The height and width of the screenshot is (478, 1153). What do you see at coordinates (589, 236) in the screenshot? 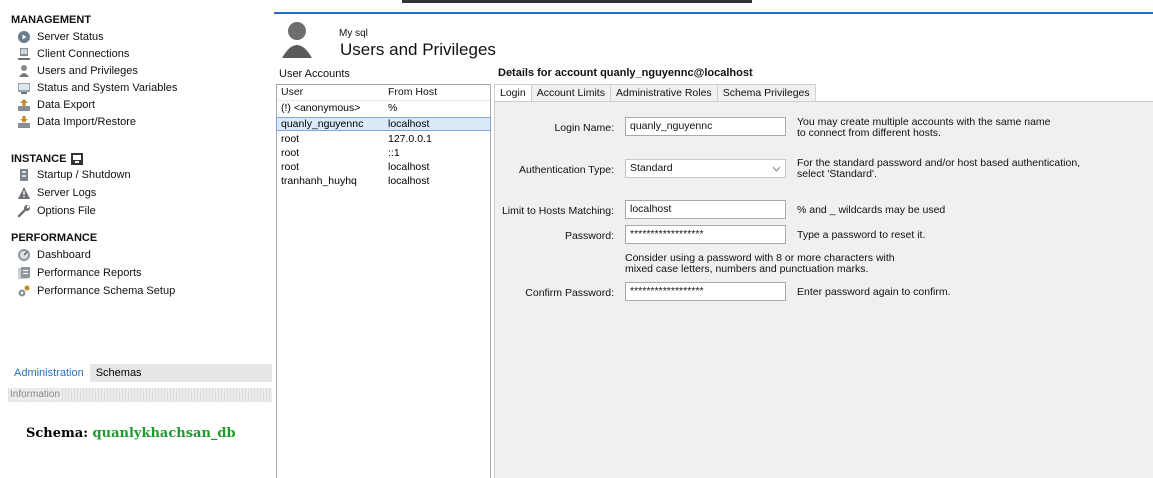
I see `password-label: Password:` at bounding box center [589, 236].